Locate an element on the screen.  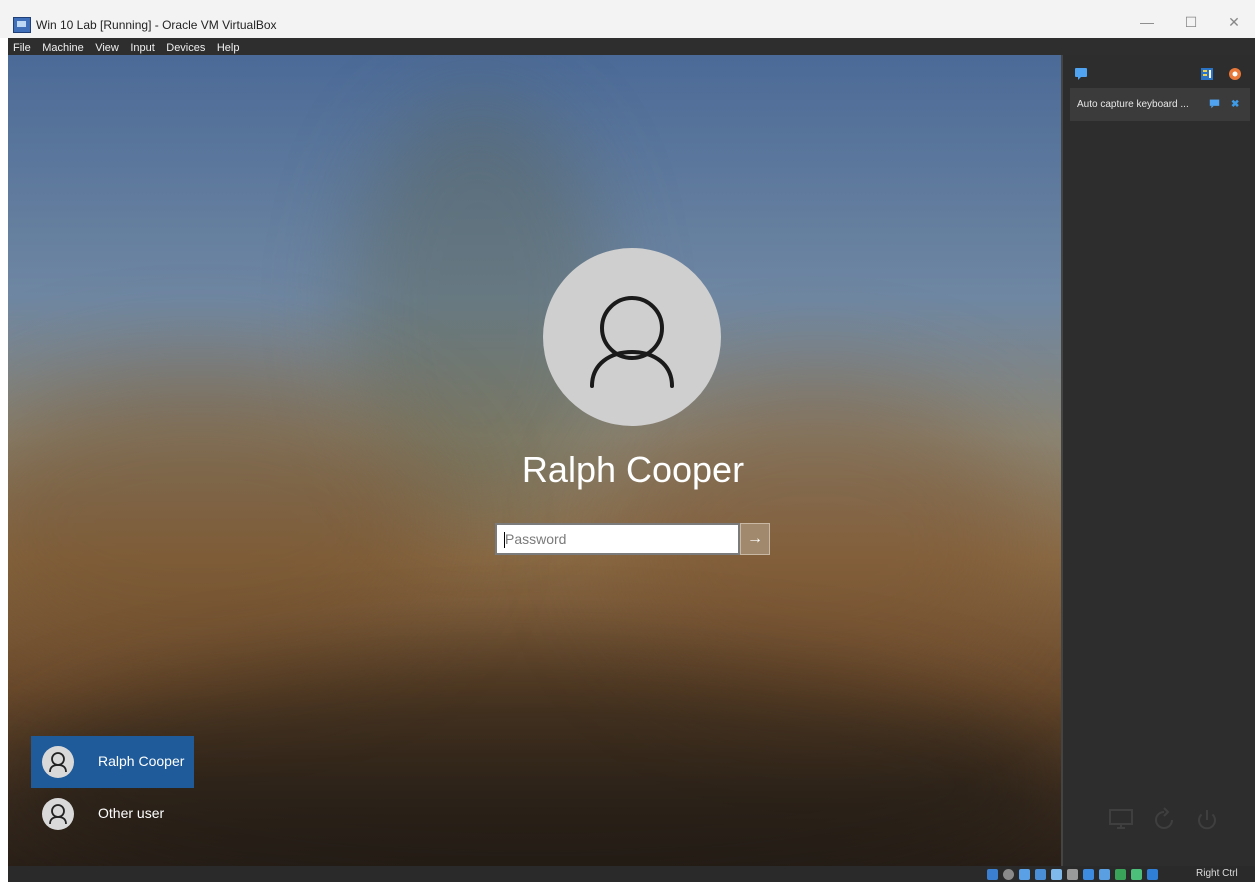
close-icon: ✖ is located at coordinates (1235, 104).